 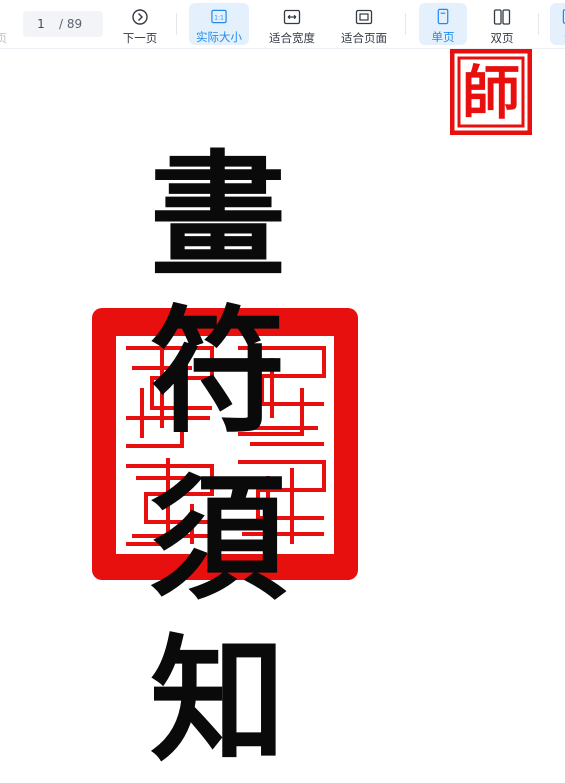 What do you see at coordinates (218, 217) in the screenshot?
I see `vertical-char-1: 畫` at bounding box center [218, 217].